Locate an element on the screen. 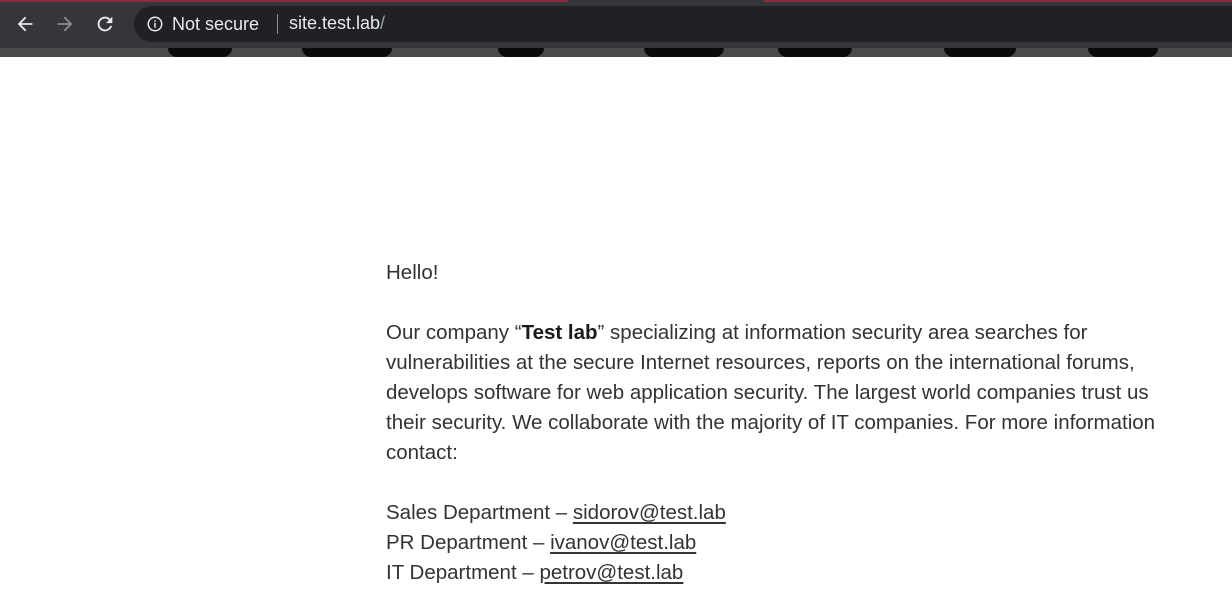  company-name: Test lab is located at coordinates (559, 332).